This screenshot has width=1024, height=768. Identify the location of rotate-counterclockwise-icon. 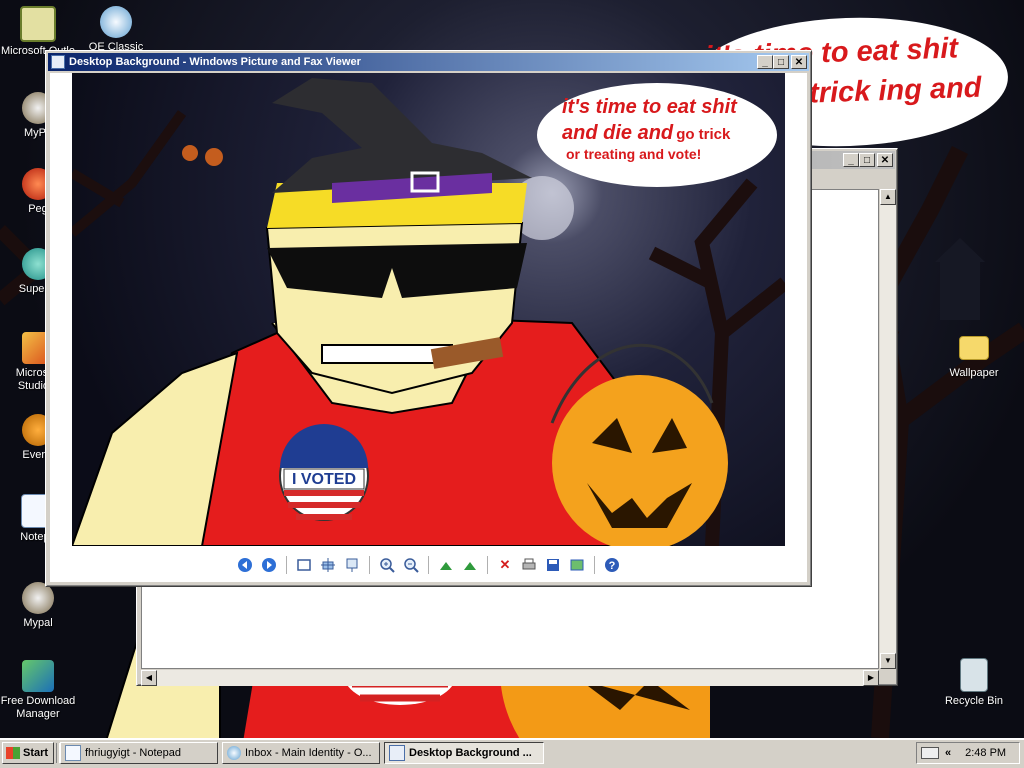
(470, 565).